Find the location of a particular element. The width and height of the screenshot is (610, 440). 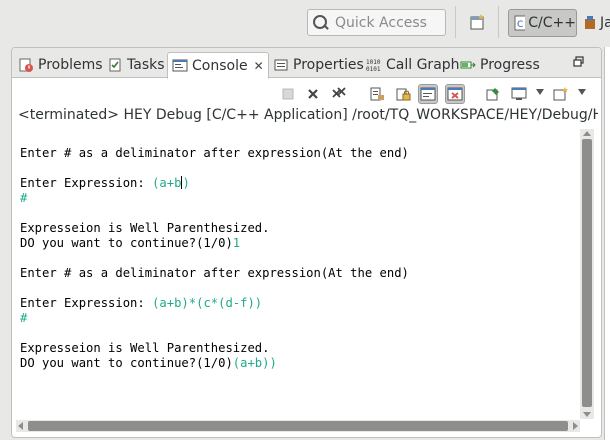

restore-view-button is located at coordinates (579, 62).